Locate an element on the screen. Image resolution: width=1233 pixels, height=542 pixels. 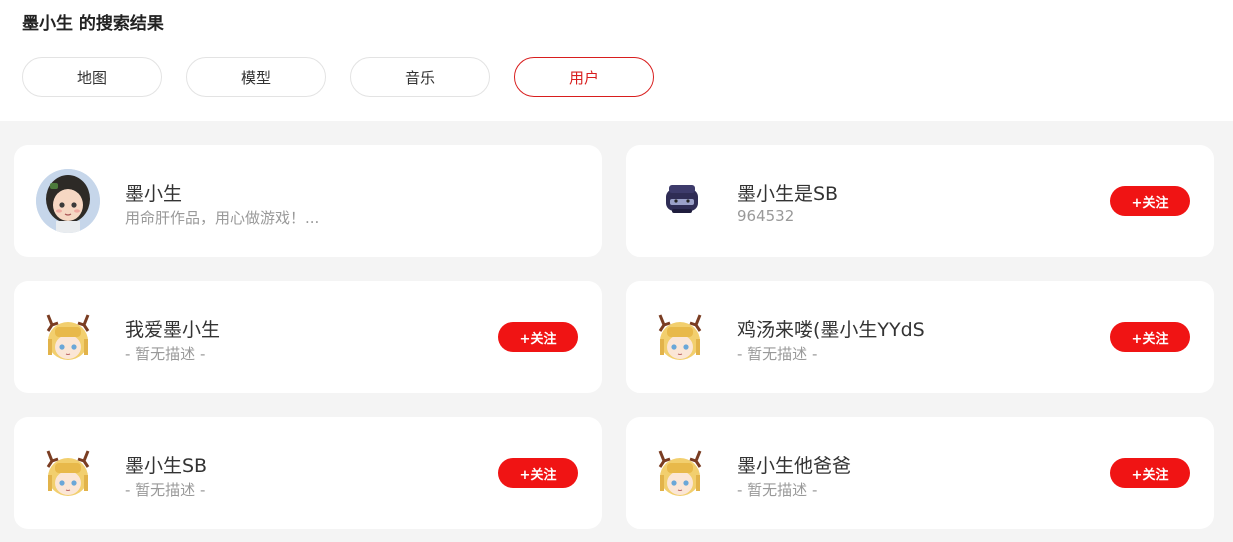
tab-models: 模型 is located at coordinates (256, 77).